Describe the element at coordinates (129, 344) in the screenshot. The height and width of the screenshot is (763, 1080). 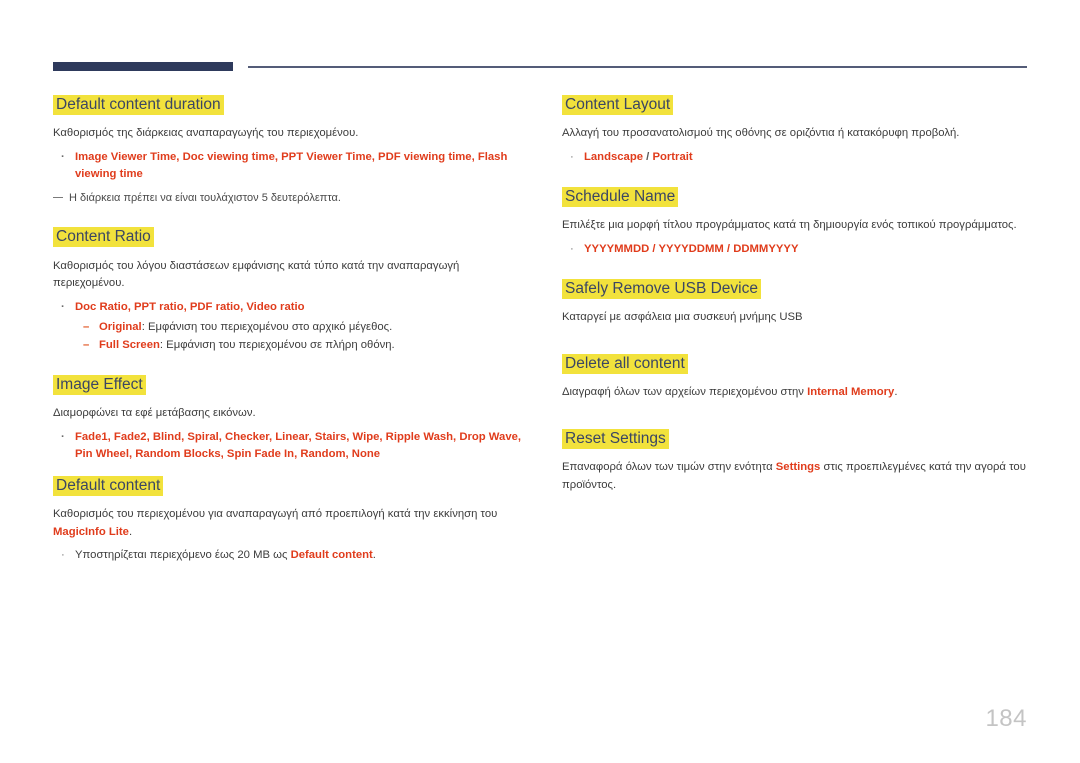
I see `option-term: Full Screen` at that location.